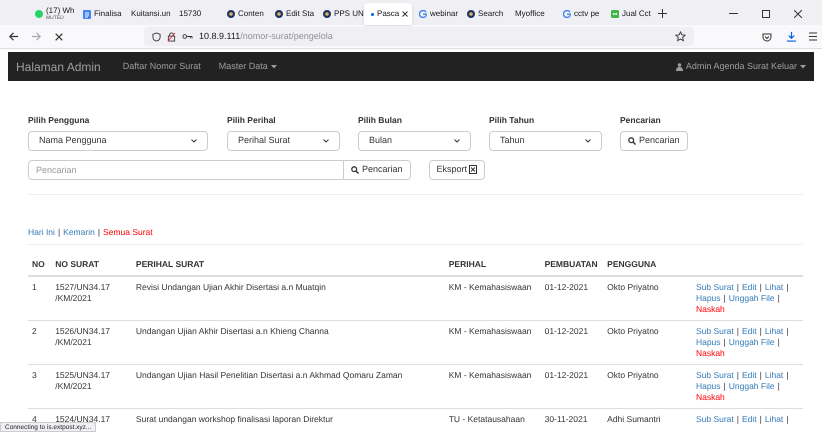  What do you see at coordinates (484, 14) in the screenshot?
I see `browser-tab: Search` at bounding box center [484, 14].